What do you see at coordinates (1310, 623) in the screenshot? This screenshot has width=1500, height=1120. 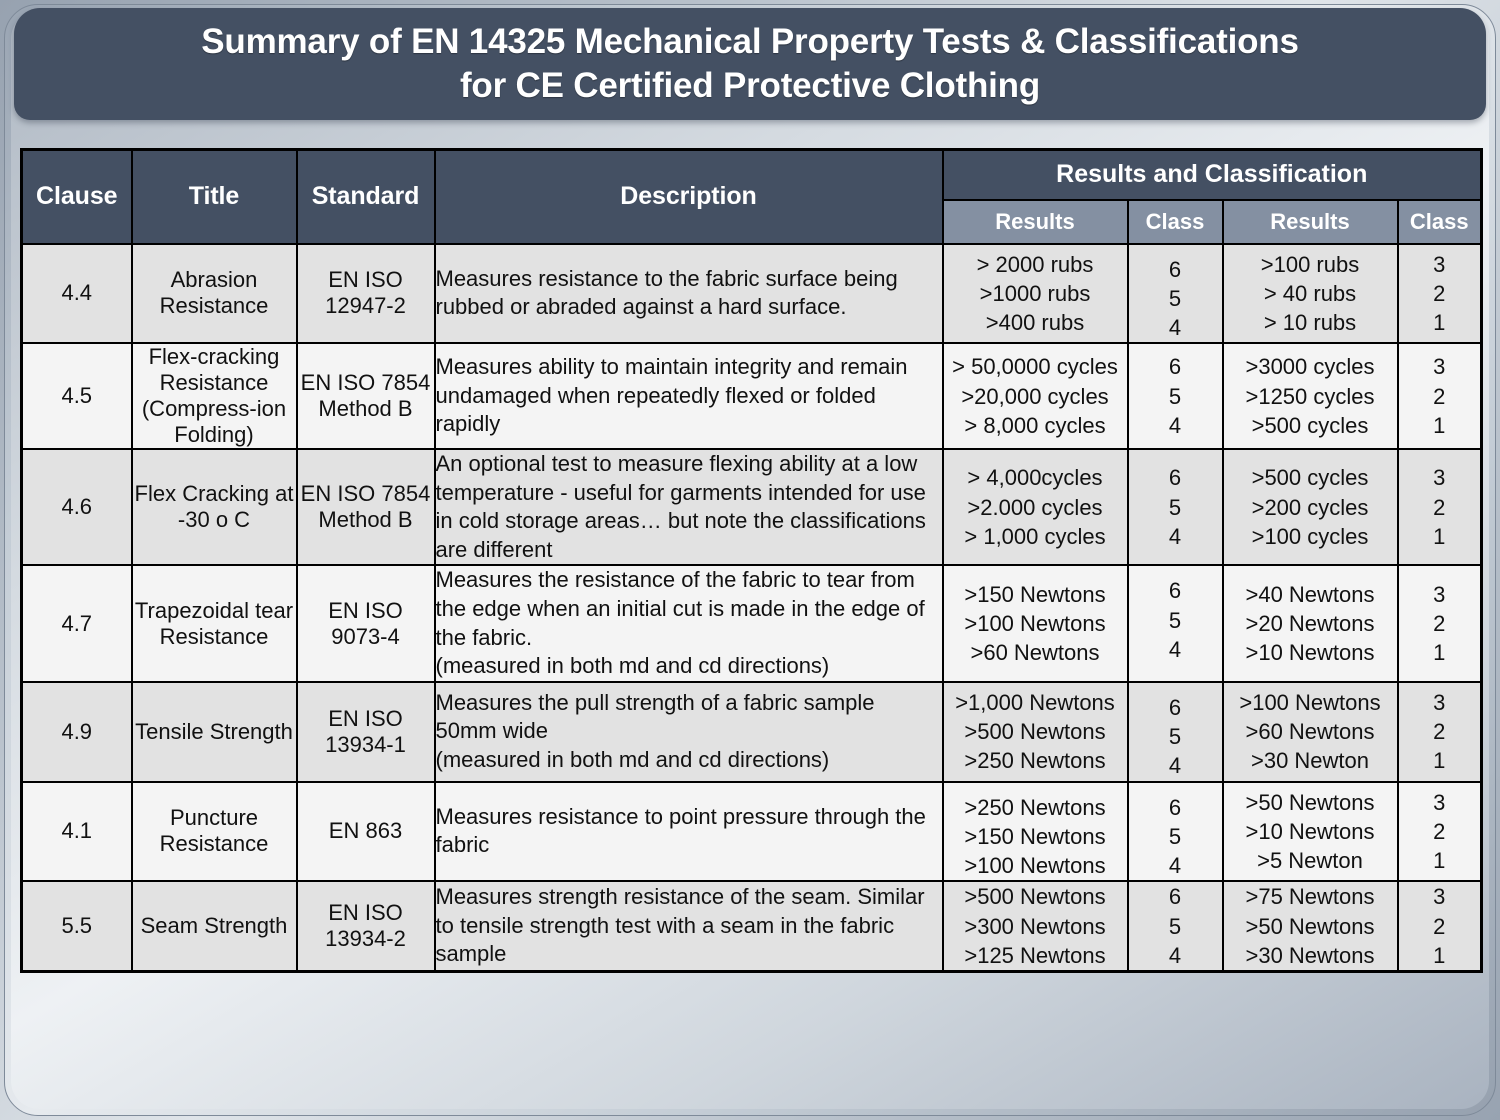 I see `cell-results-b-line: >20 Newtons` at bounding box center [1310, 623].